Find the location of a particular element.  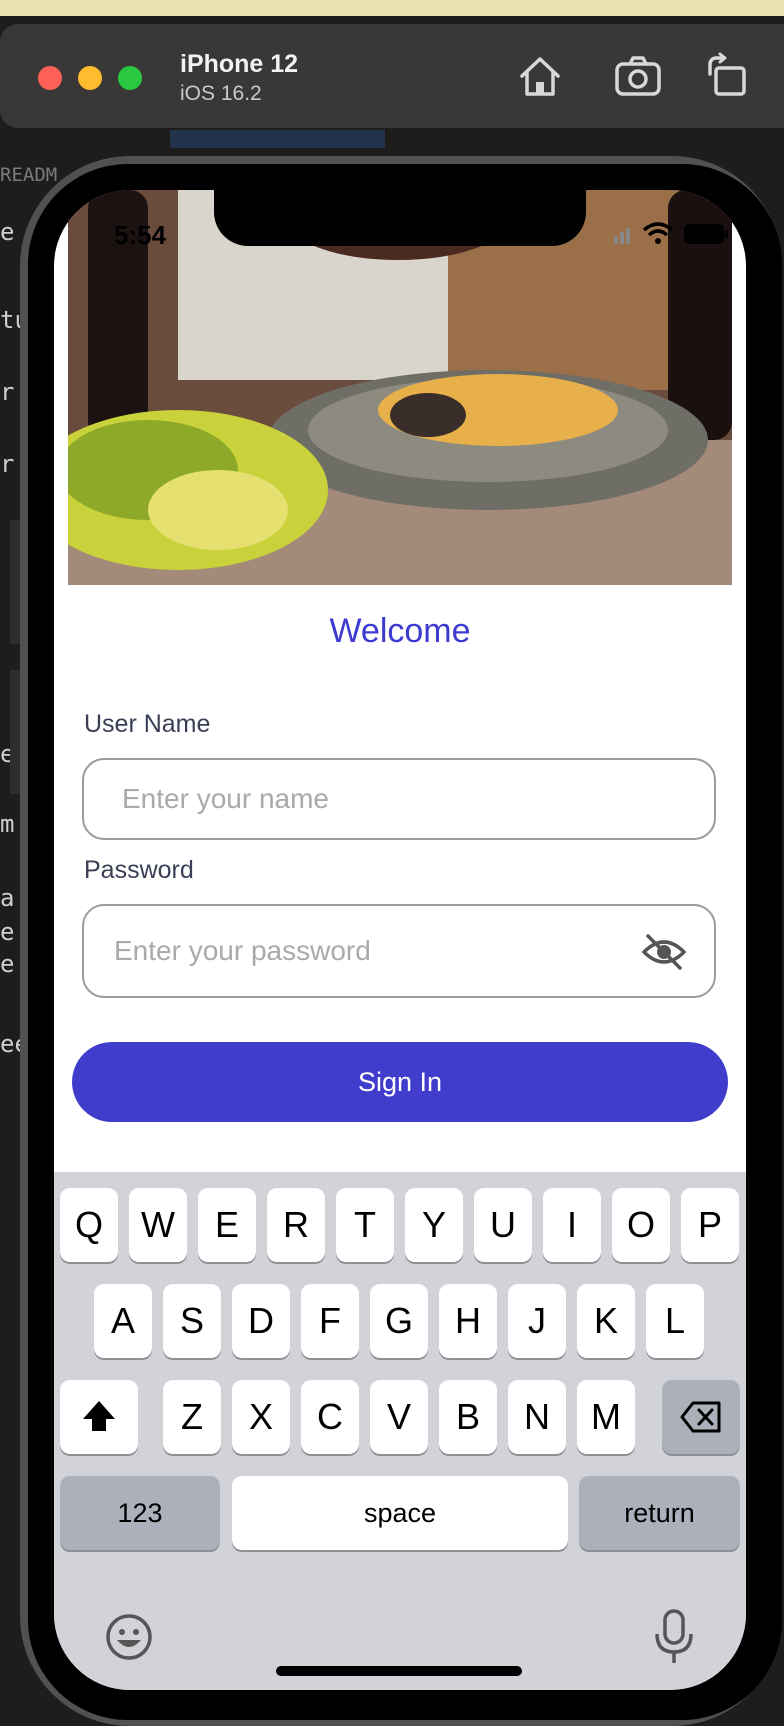

username-input is located at coordinates (382, 799).